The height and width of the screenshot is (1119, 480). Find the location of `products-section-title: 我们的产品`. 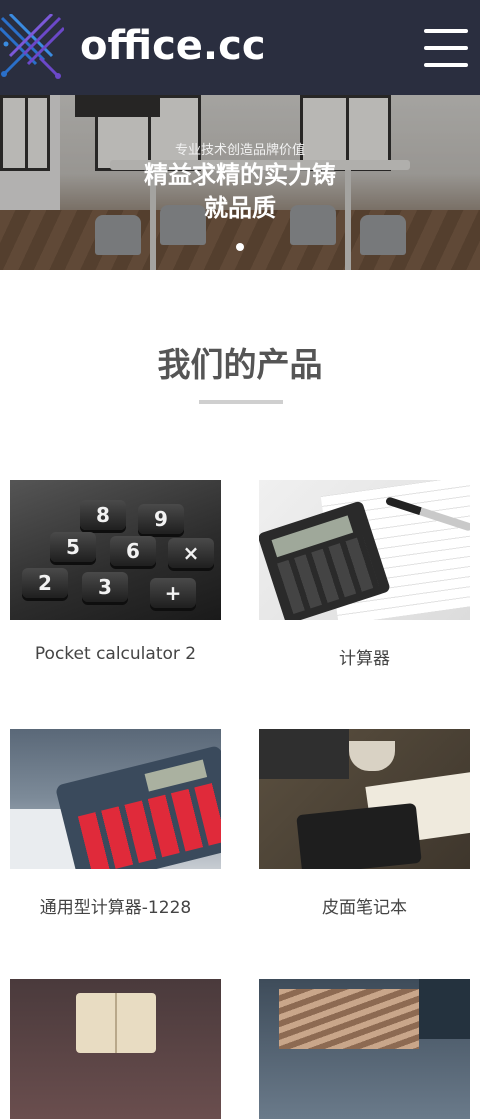

products-section-title: 我们的产品 is located at coordinates (240, 364).